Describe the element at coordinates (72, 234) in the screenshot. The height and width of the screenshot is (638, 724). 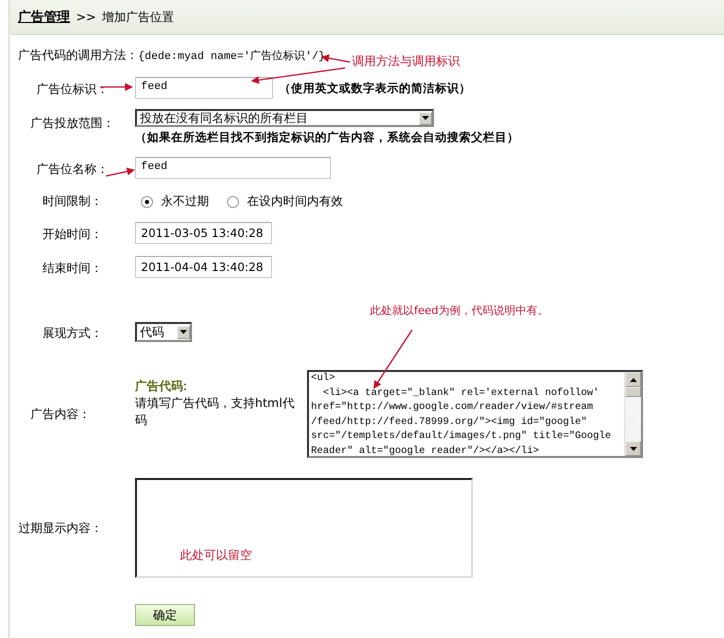
I see `field-label: 开始时间：` at that location.